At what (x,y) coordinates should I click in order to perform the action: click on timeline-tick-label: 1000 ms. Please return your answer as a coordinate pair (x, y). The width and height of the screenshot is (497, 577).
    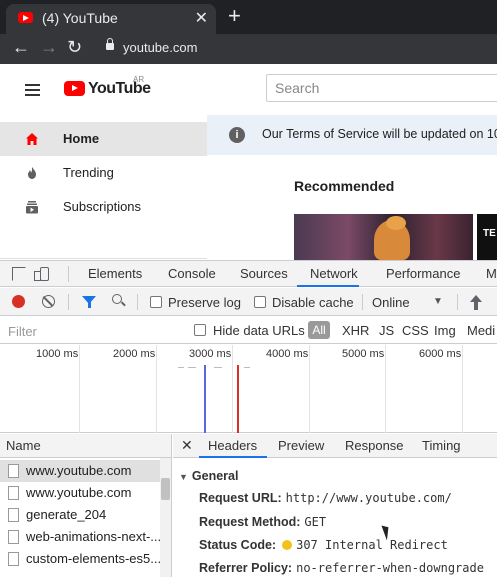
    Looking at the image, I should click on (57, 354).